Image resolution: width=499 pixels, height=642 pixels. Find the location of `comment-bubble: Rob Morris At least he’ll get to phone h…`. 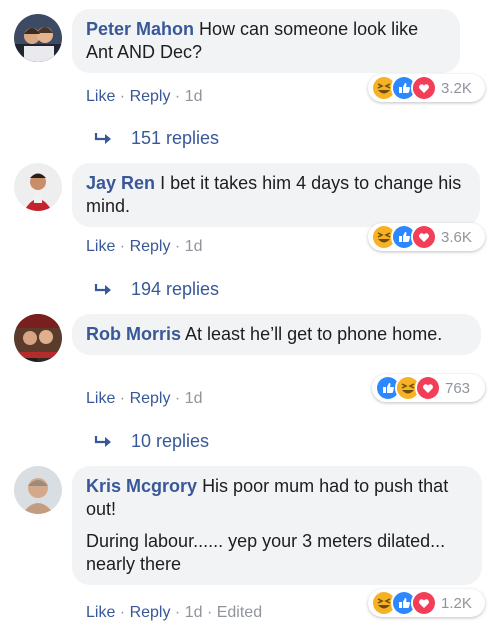

comment-bubble: Rob Morris At least he’ll get to phone h… is located at coordinates (276, 334).